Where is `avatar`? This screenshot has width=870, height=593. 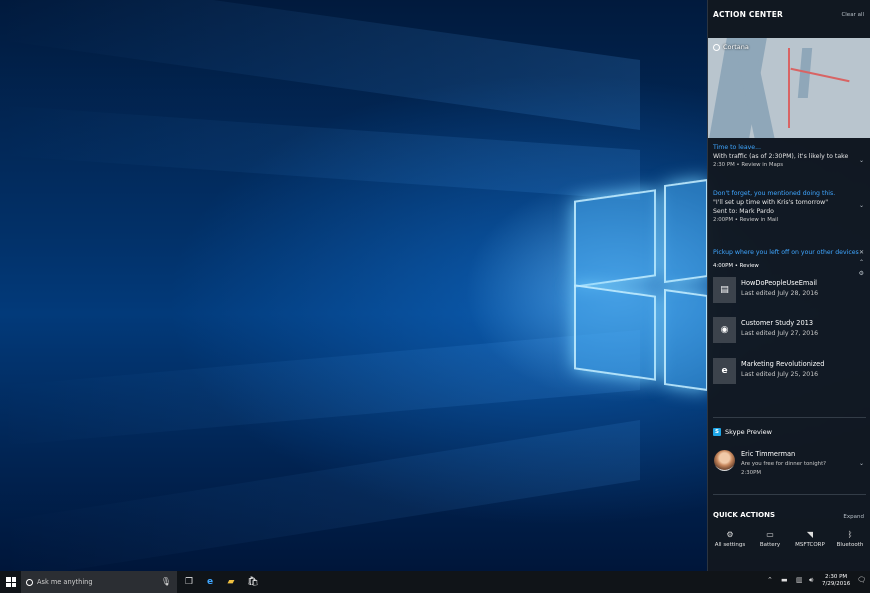
avatar is located at coordinates (724, 460).